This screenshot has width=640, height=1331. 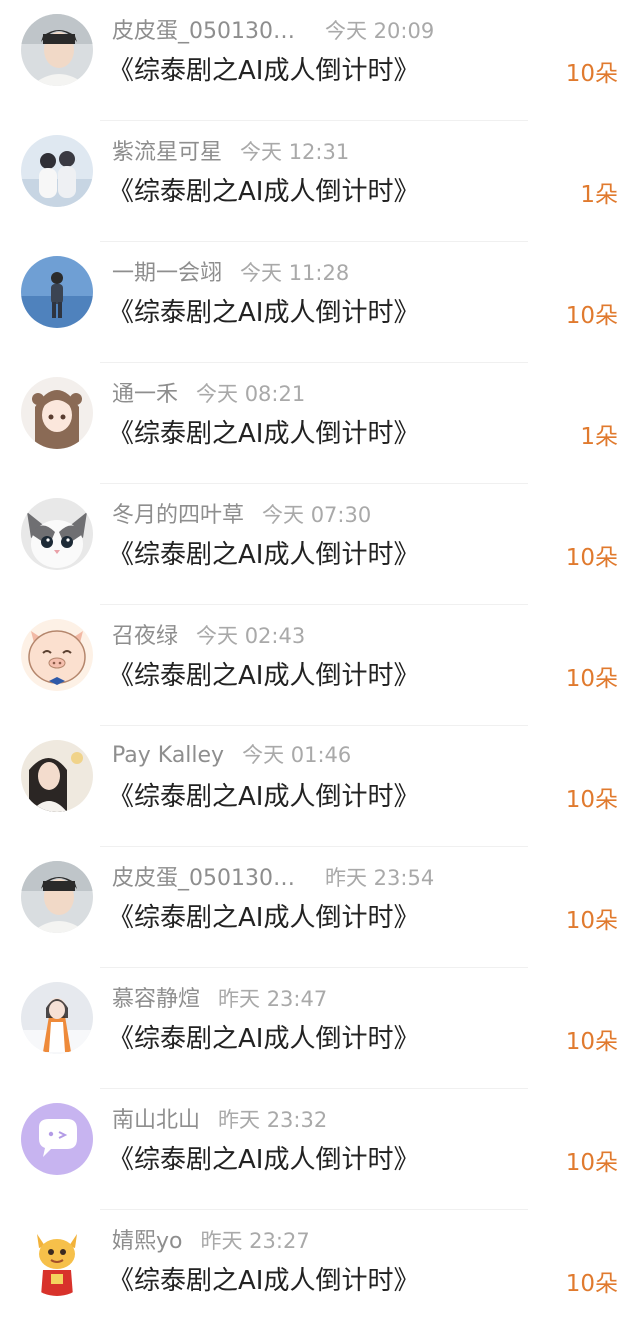 What do you see at coordinates (295, 273) in the screenshot?
I see `timestamp: 今天 11:28` at bounding box center [295, 273].